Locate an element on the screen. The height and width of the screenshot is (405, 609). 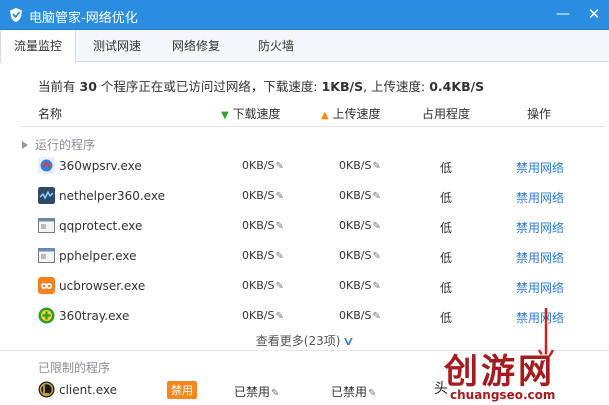
column-upload: ▲ 上传速度 is located at coordinates (351, 113).